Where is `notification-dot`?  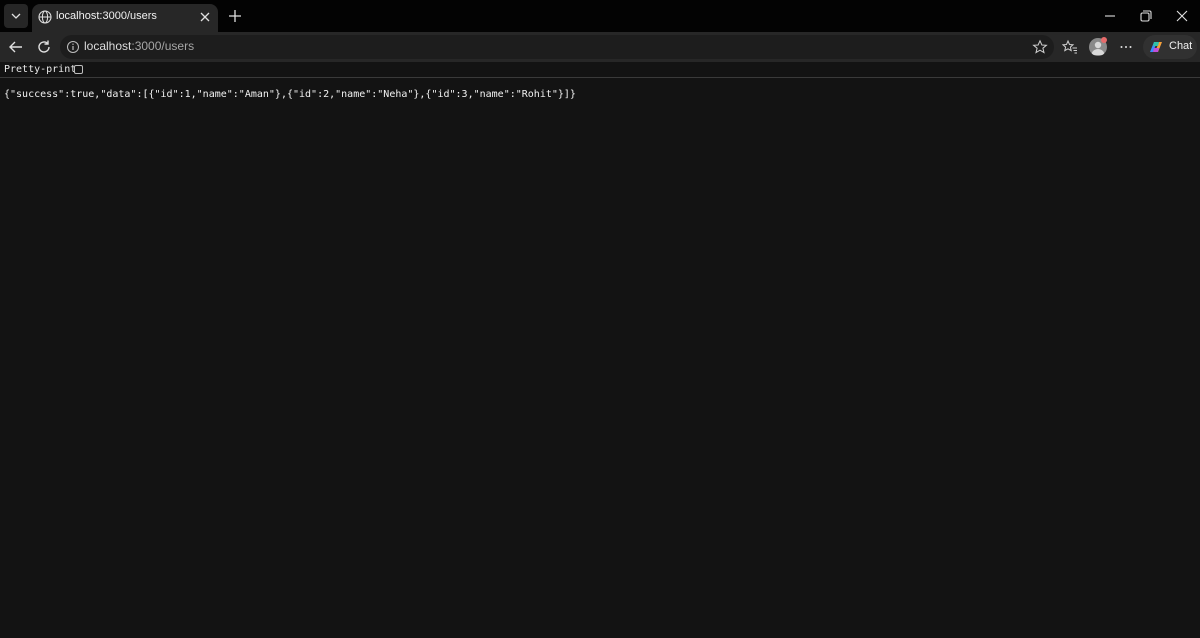 notification-dot is located at coordinates (1104, 40).